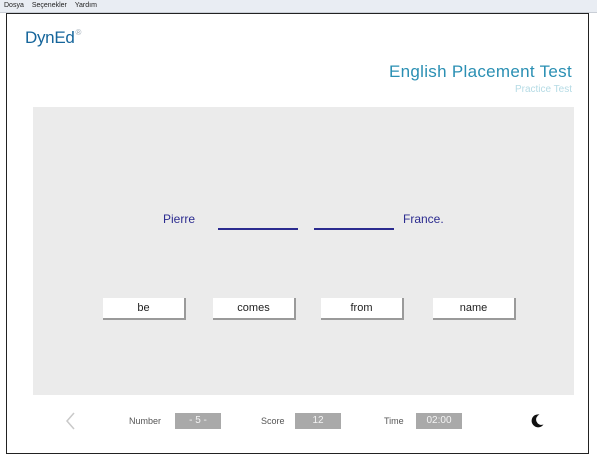 This screenshot has height=460, width=597. Describe the element at coordinates (14, 6) in the screenshot. I see `menu-file: Dosya` at that location.